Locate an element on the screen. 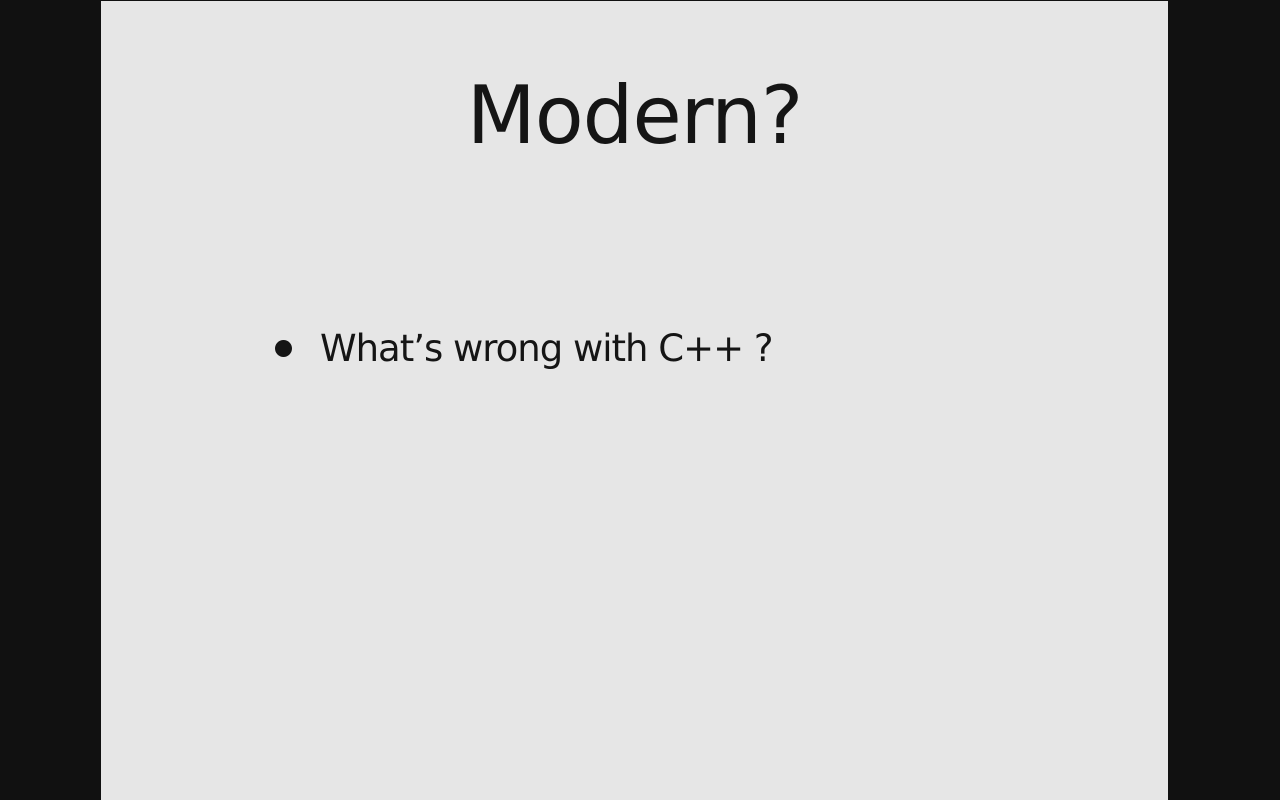  bullet-text: What’s wrong with C++ ? is located at coordinates (547, 348).